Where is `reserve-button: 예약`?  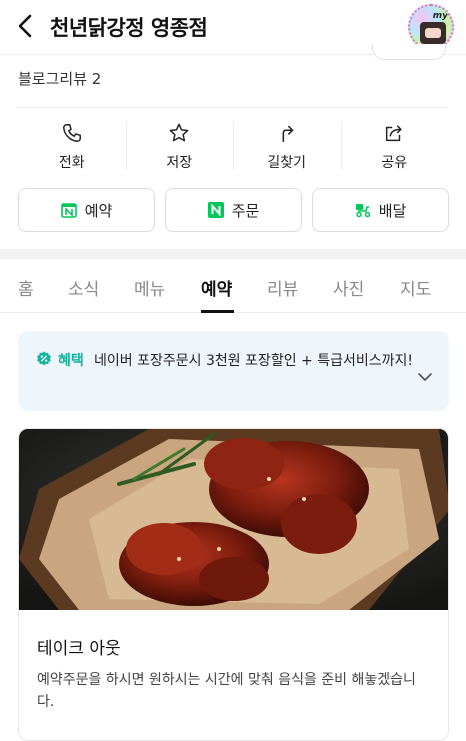
reserve-button: 예약 is located at coordinates (86, 210).